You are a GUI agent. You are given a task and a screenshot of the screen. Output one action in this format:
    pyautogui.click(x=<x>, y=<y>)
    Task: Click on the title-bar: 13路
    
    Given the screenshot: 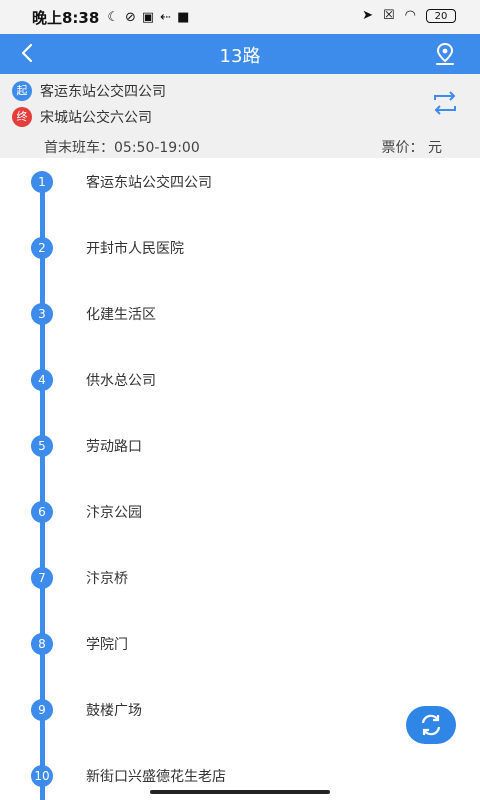 What is the action you would take?
    pyautogui.click(x=240, y=54)
    